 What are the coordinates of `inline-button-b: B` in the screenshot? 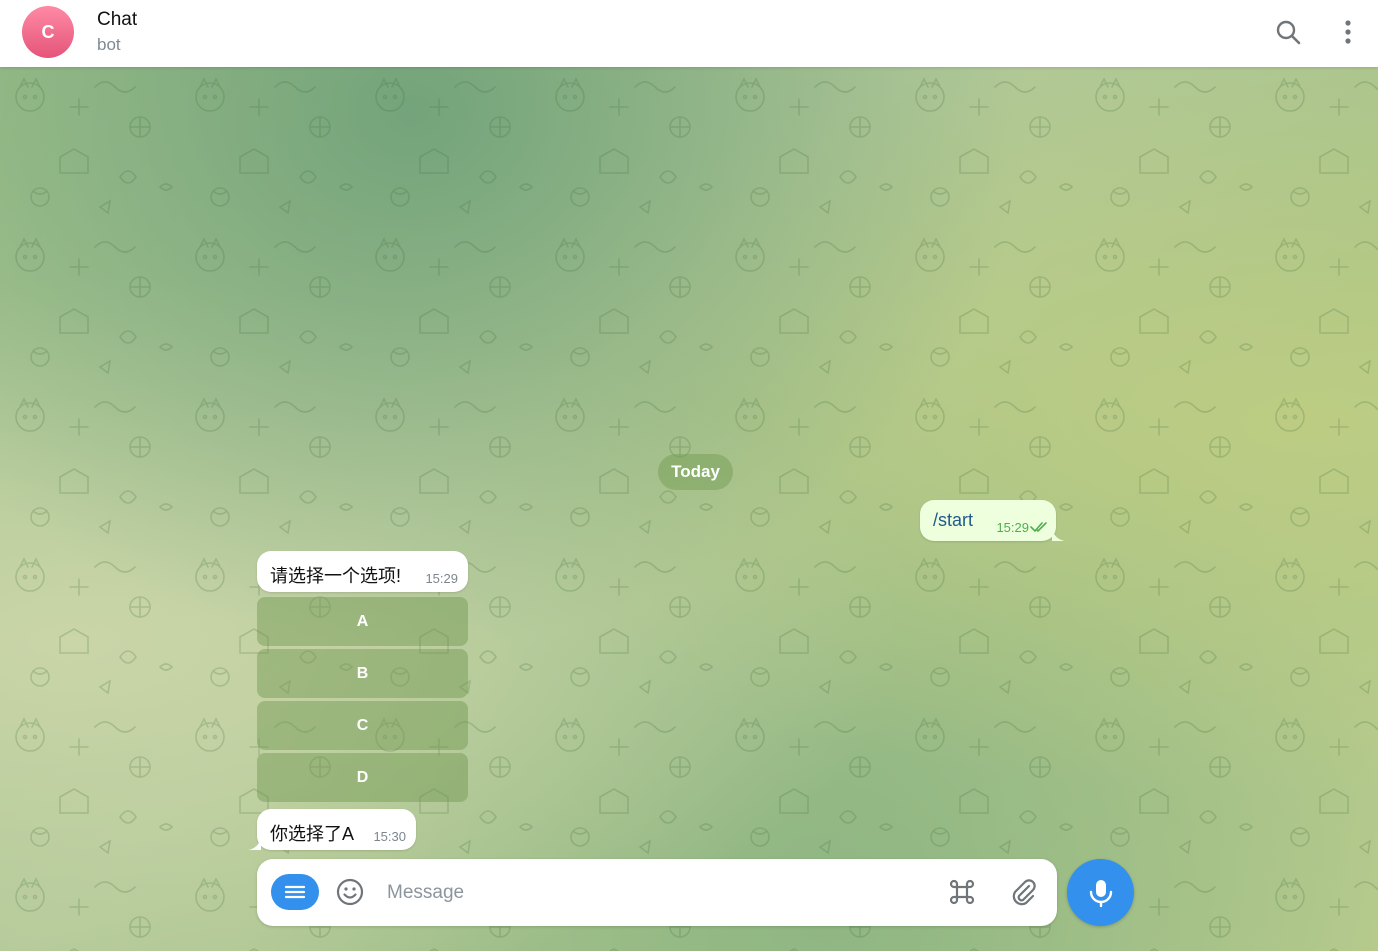 It's located at (362, 673).